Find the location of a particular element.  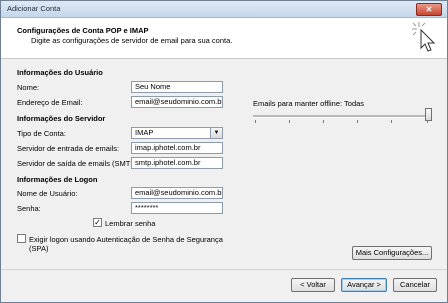

window-title: Adicionar Conta is located at coordinates (34, 8).